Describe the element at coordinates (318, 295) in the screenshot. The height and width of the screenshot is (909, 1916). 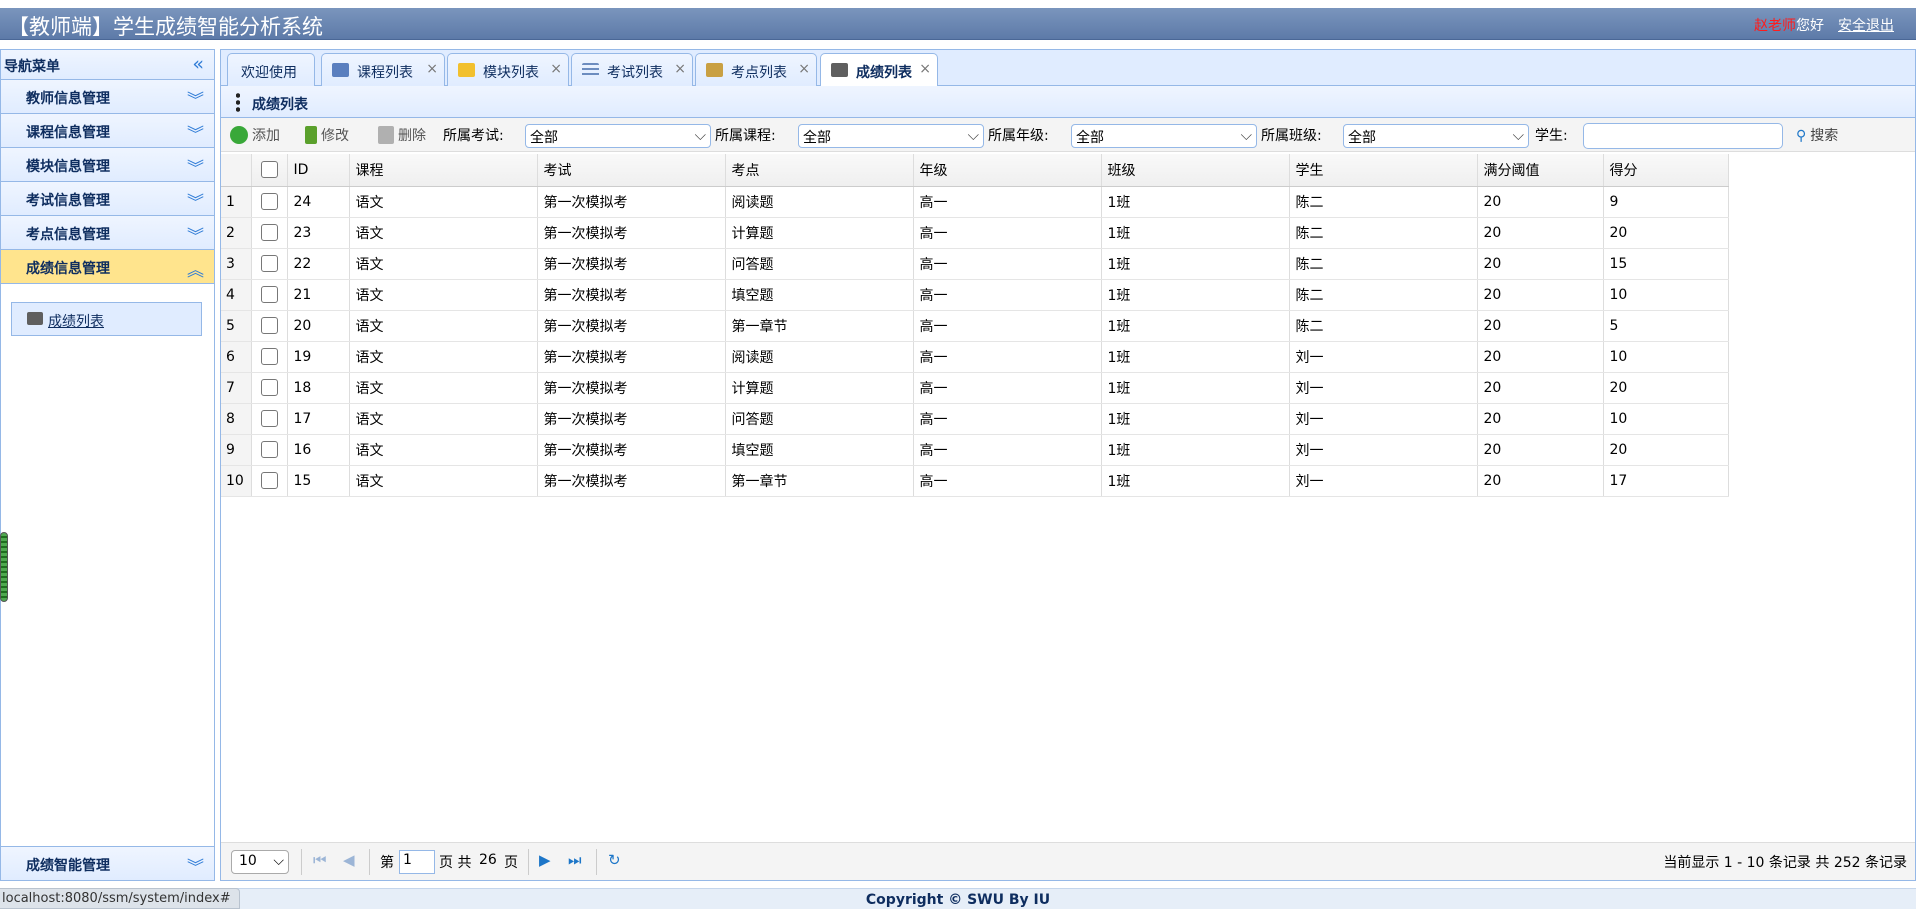
I see `table-cell: 21` at that location.